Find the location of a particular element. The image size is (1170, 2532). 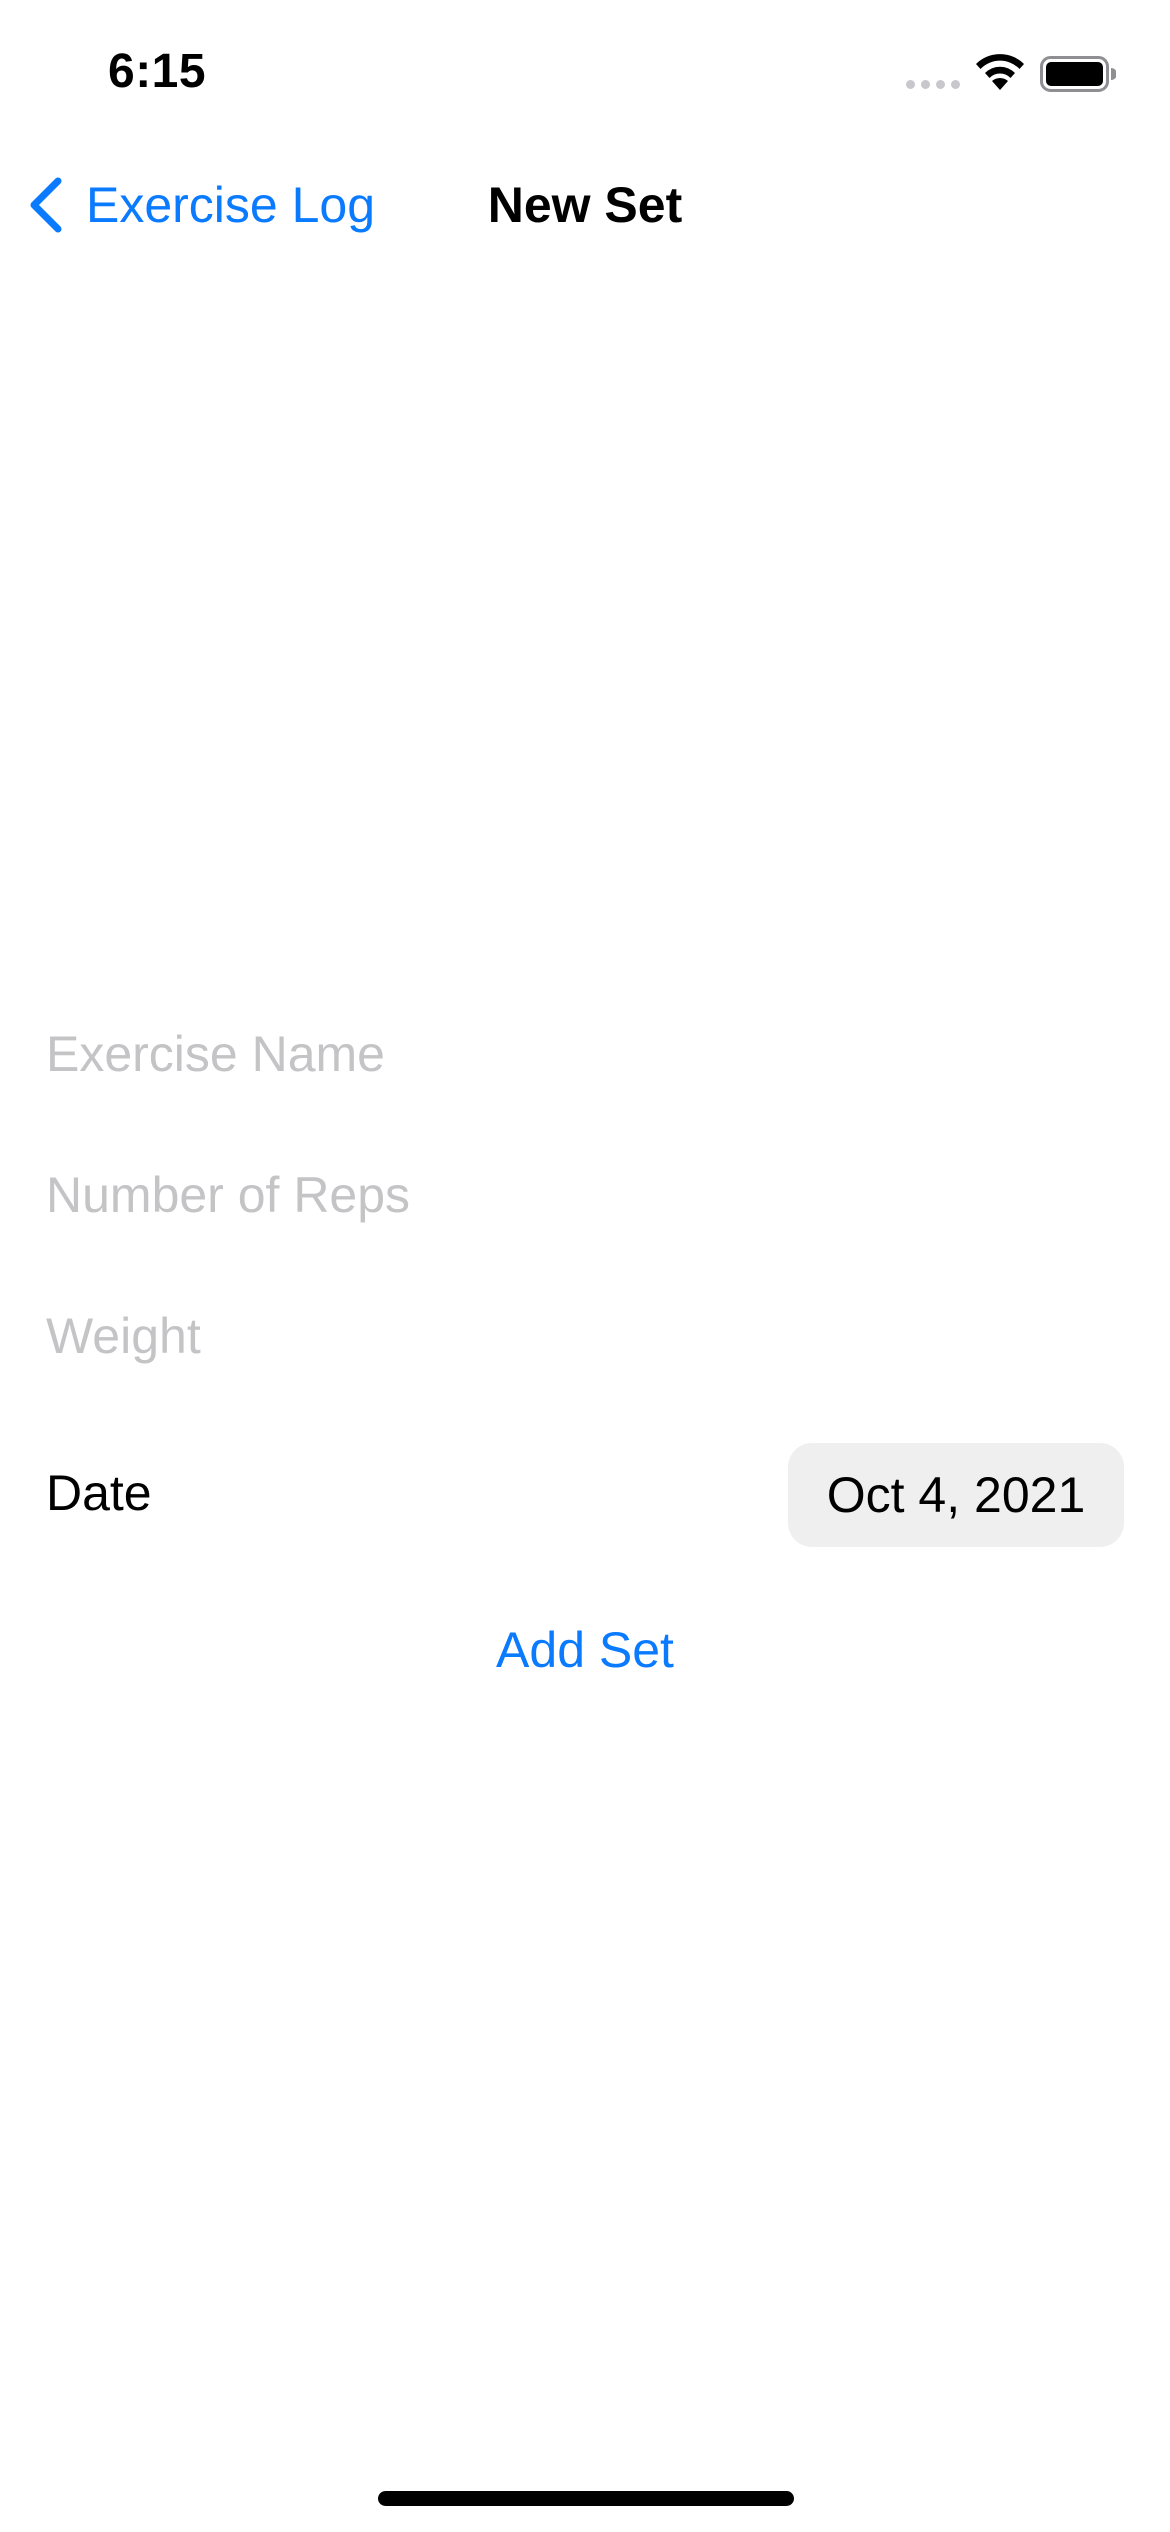

exercise-name-input is located at coordinates (586, 1054).